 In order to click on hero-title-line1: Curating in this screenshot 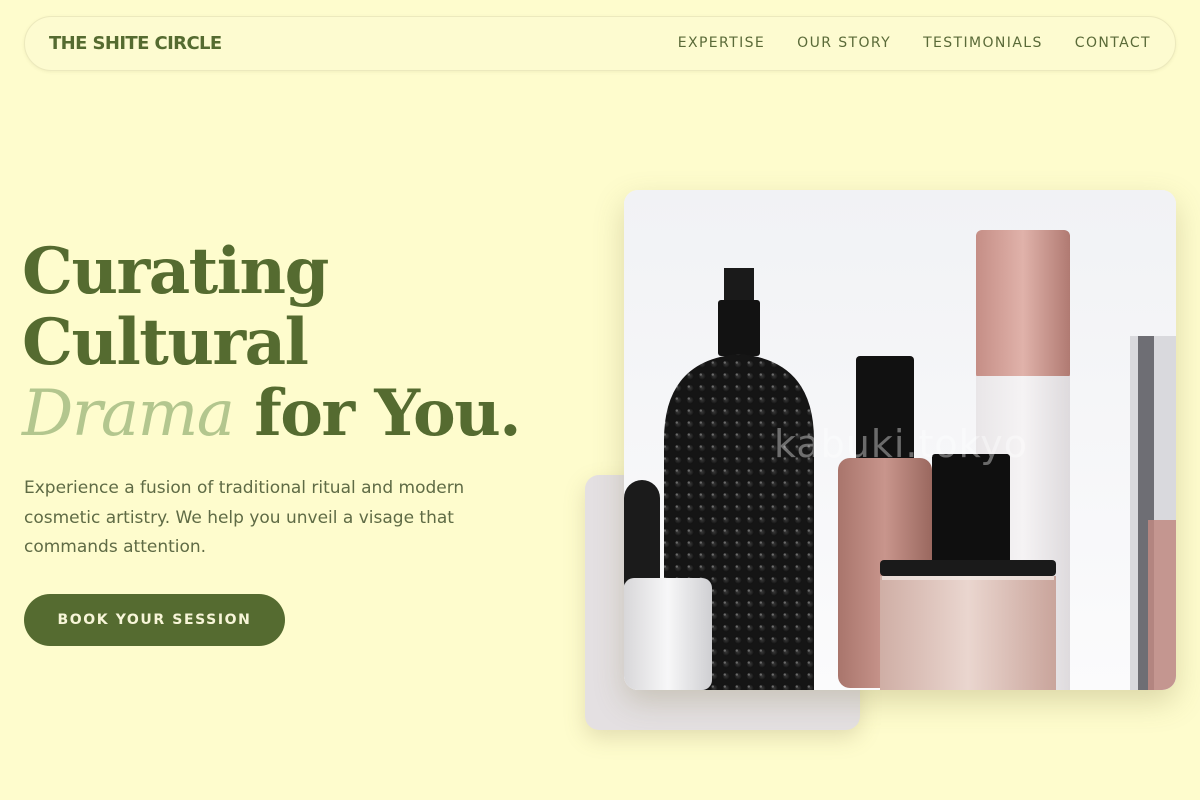, I will do `click(175, 271)`.